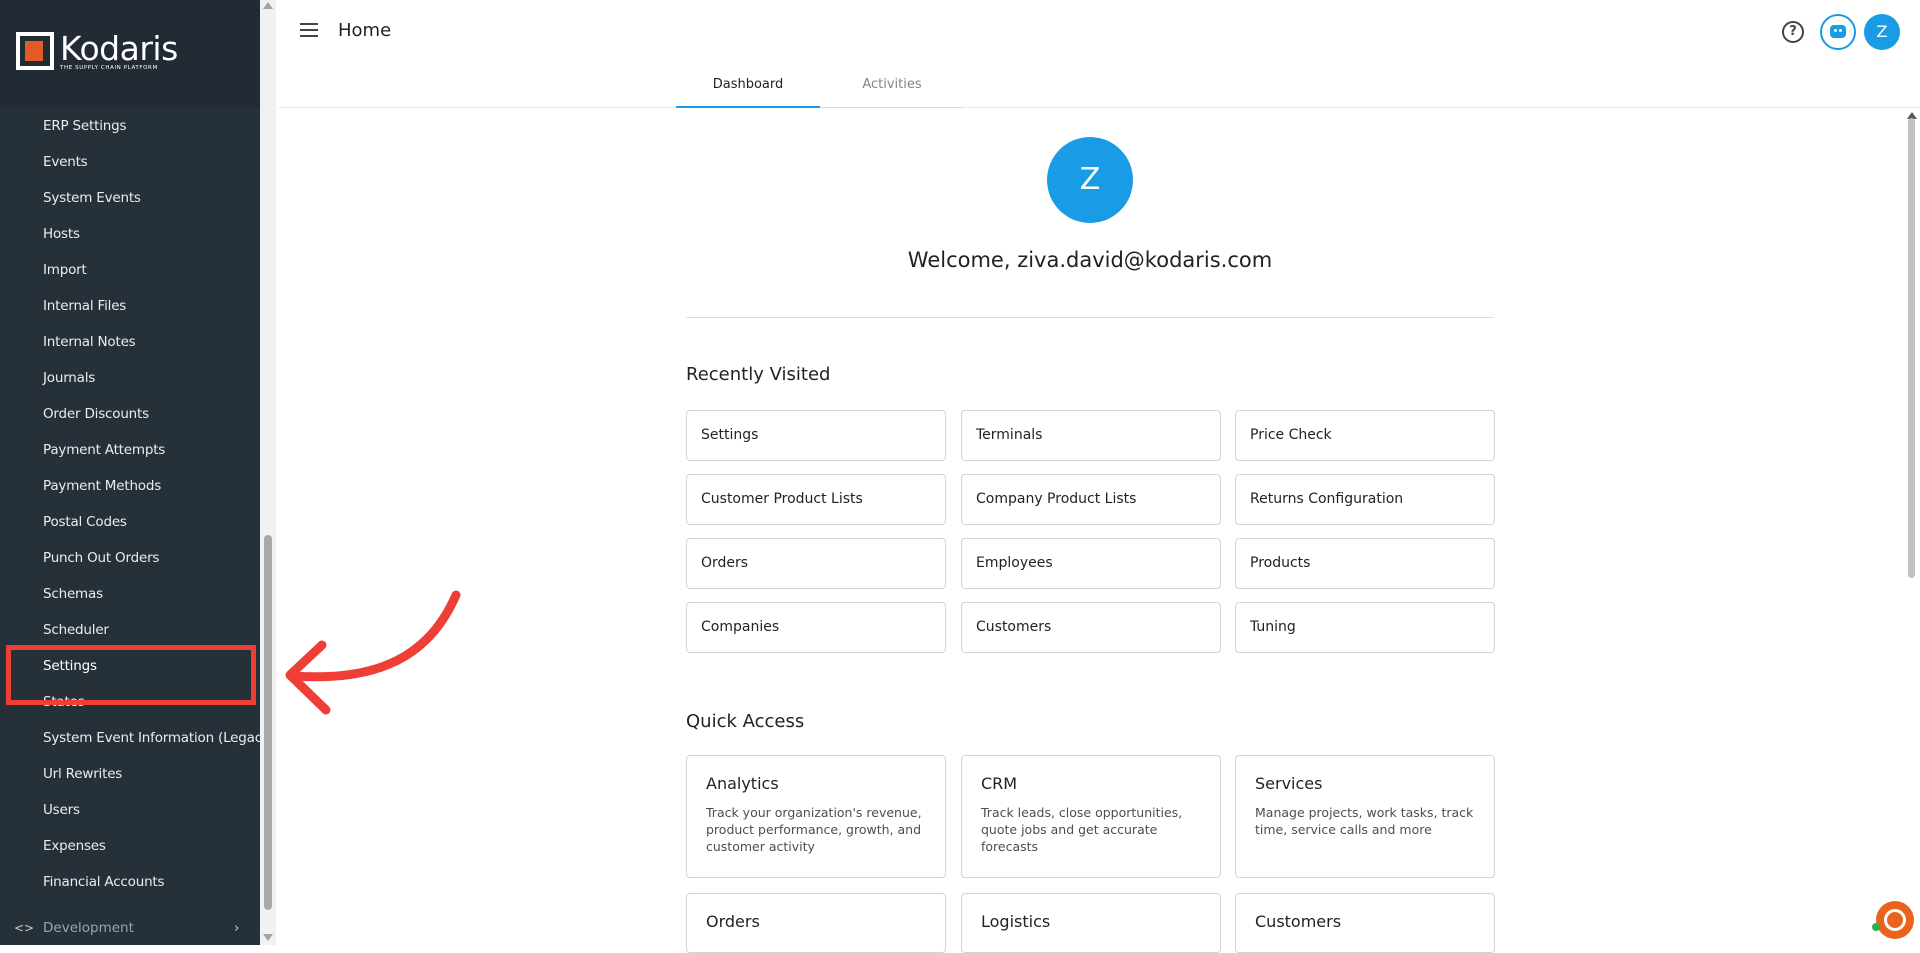 Image resolution: width=1920 pixels, height=953 pixels. What do you see at coordinates (1090, 180) in the screenshot?
I see `welcome-avatar: Z` at bounding box center [1090, 180].